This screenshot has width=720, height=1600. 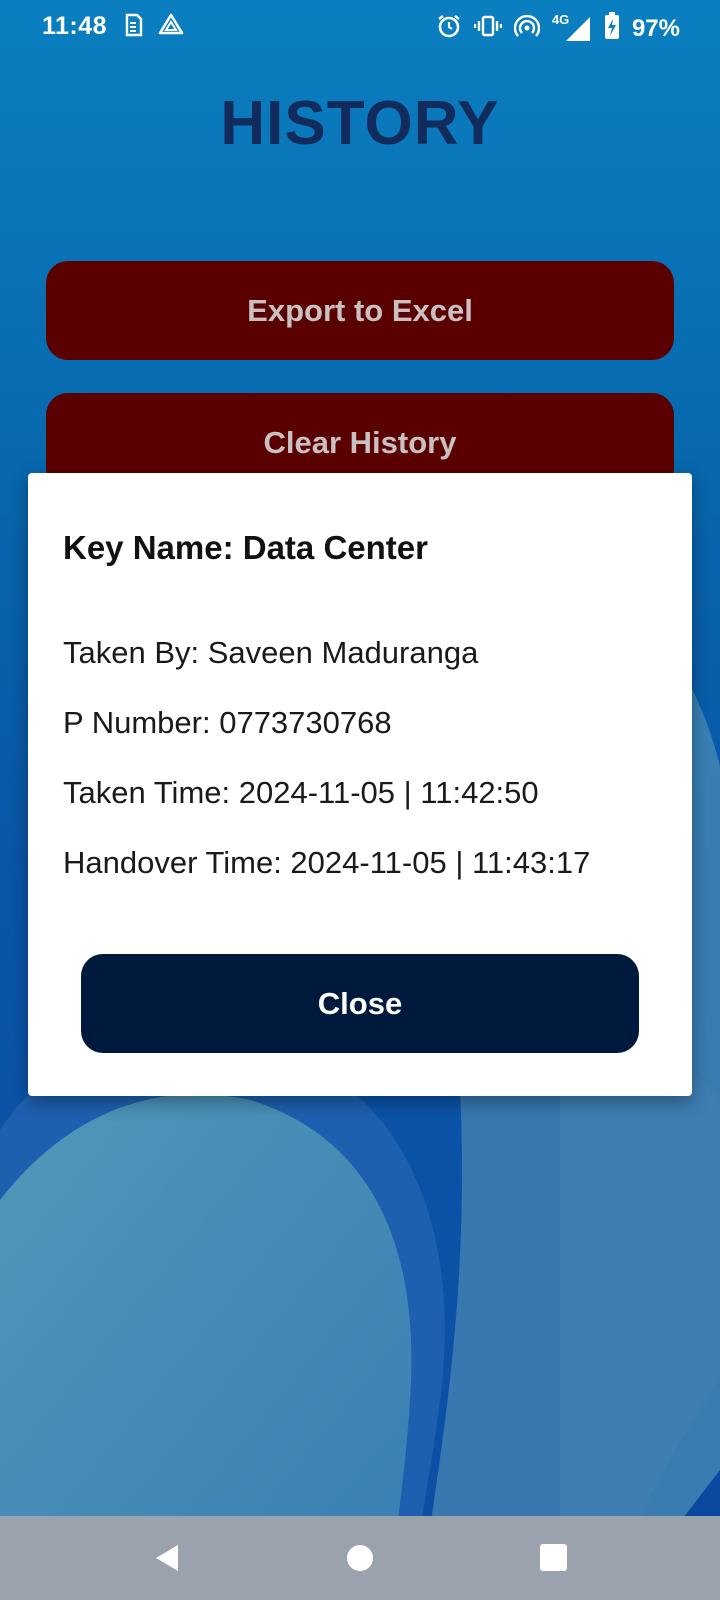 What do you see at coordinates (75, 26) in the screenshot?
I see `status-time: 11:48` at bounding box center [75, 26].